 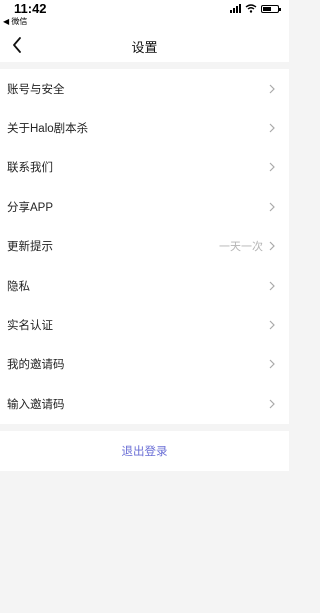 What do you see at coordinates (30, 326) in the screenshot?
I see `row-label: 实名认证` at bounding box center [30, 326].